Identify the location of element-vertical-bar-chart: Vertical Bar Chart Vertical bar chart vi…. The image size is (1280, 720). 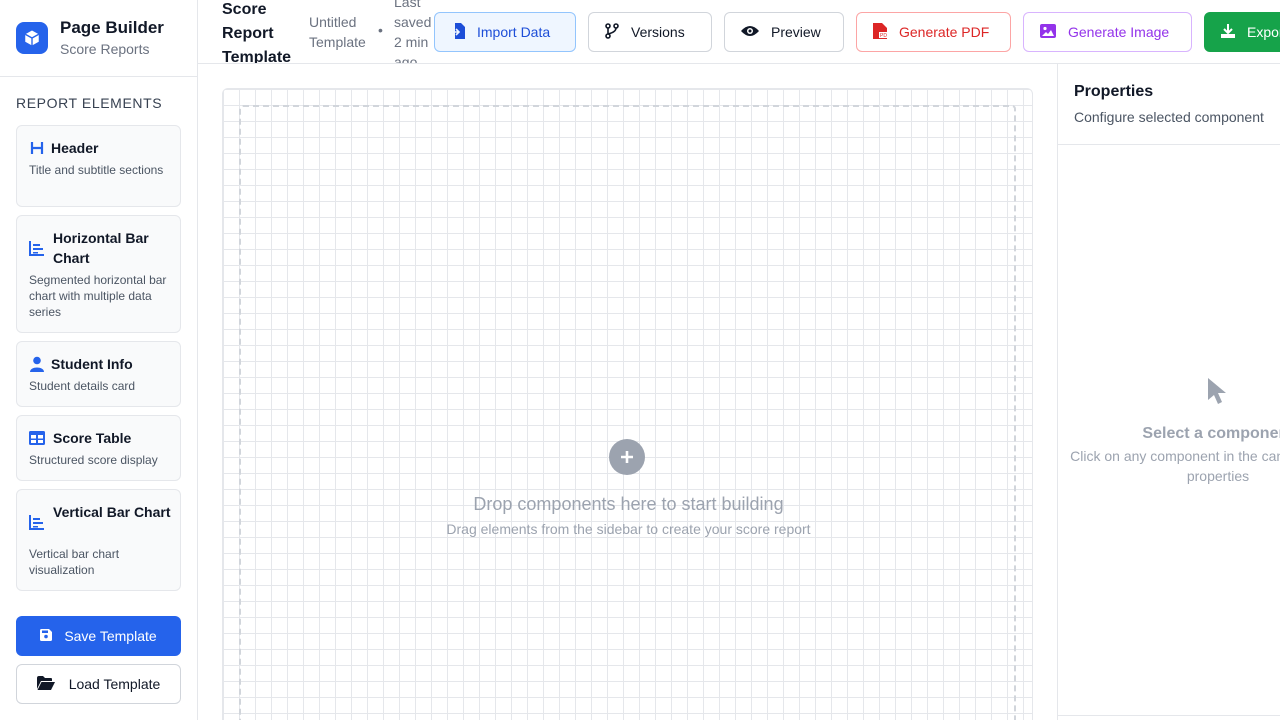
(98, 540).